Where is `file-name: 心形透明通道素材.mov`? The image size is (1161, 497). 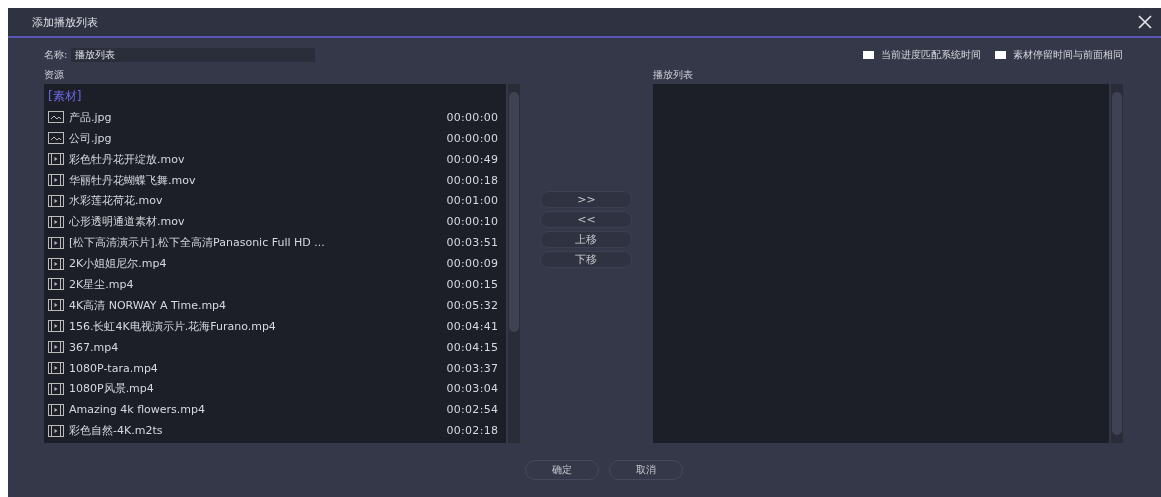
file-name: 心形透明通道素材.mov is located at coordinates (258, 222).